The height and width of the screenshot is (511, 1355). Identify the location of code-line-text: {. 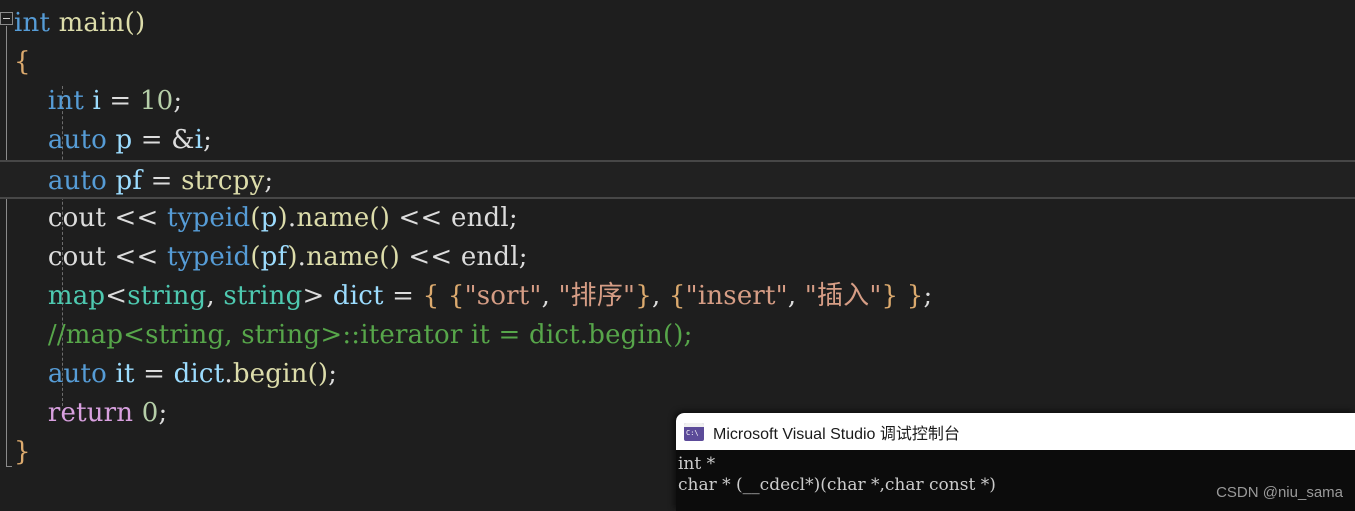
(15, 62).